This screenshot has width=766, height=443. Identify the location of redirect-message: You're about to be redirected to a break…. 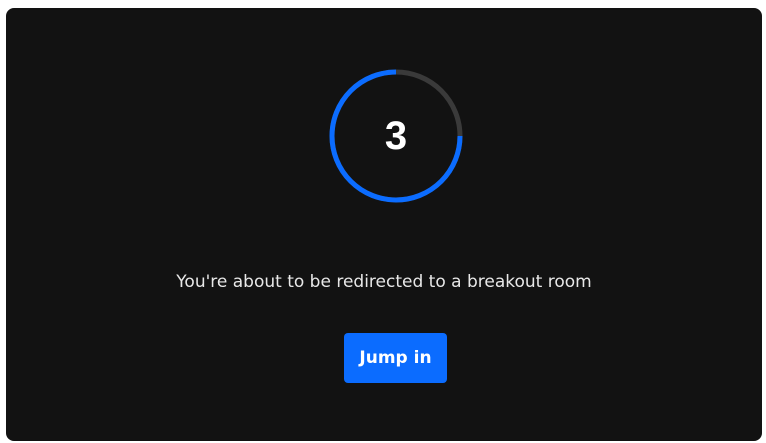
(384, 282).